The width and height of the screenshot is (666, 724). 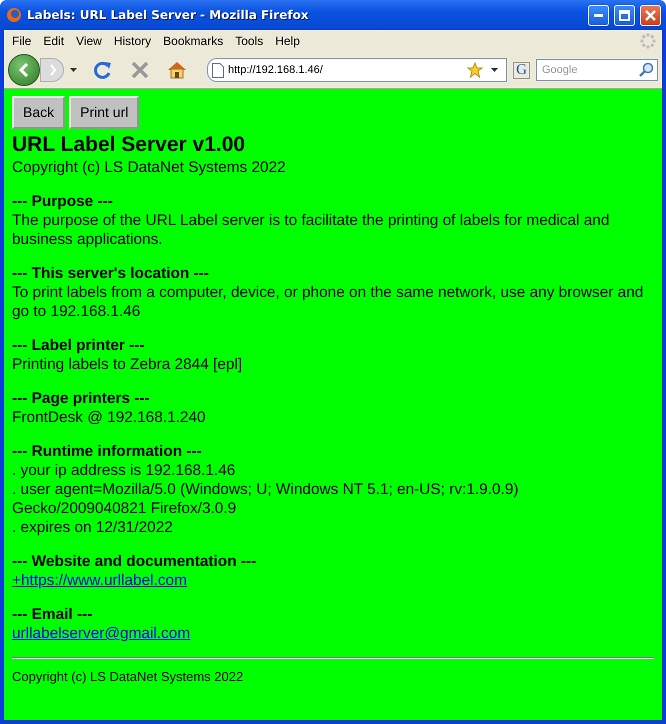 What do you see at coordinates (521, 70) in the screenshot?
I see `search-engine-button: G` at bounding box center [521, 70].